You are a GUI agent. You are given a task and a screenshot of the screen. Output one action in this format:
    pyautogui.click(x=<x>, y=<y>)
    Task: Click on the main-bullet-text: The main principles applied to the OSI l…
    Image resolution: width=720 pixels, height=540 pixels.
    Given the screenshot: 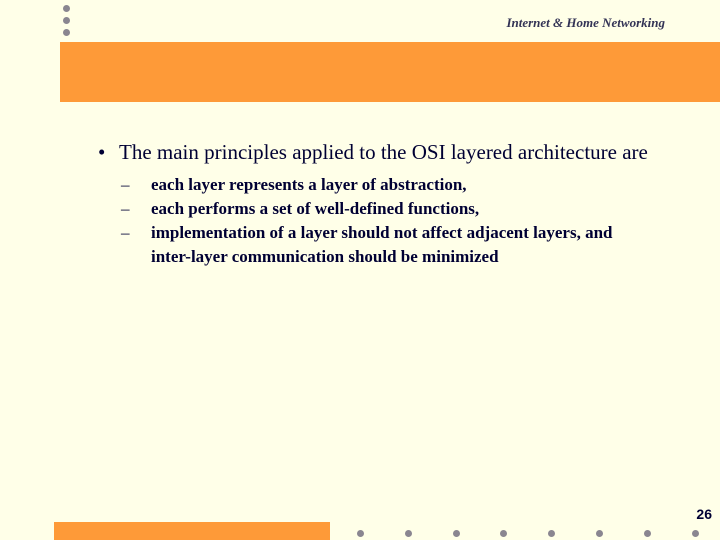 What is the action you would take?
    pyautogui.click(x=383, y=152)
    